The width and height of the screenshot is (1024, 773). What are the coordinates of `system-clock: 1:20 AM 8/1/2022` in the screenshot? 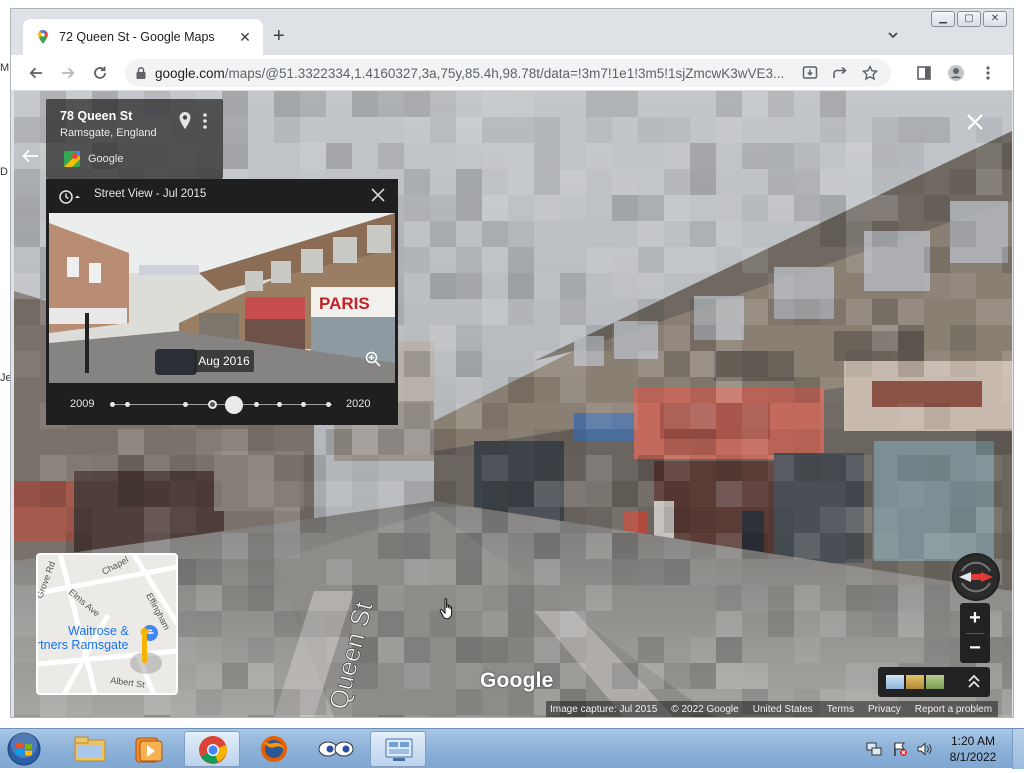 It's located at (973, 749).